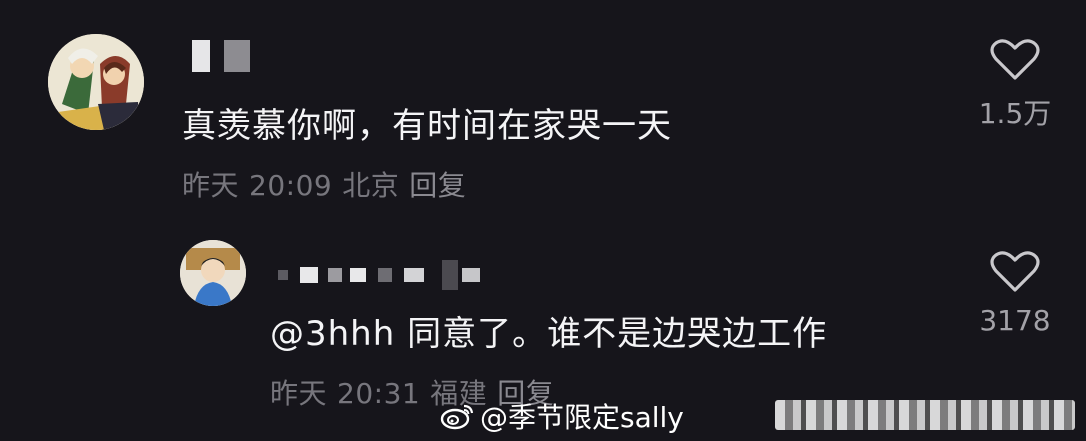 This screenshot has width=1086, height=441. What do you see at coordinates (1015, 113) in the screenshot?
I see `like-count: 1.5万` at bounding box center [1015, 113].